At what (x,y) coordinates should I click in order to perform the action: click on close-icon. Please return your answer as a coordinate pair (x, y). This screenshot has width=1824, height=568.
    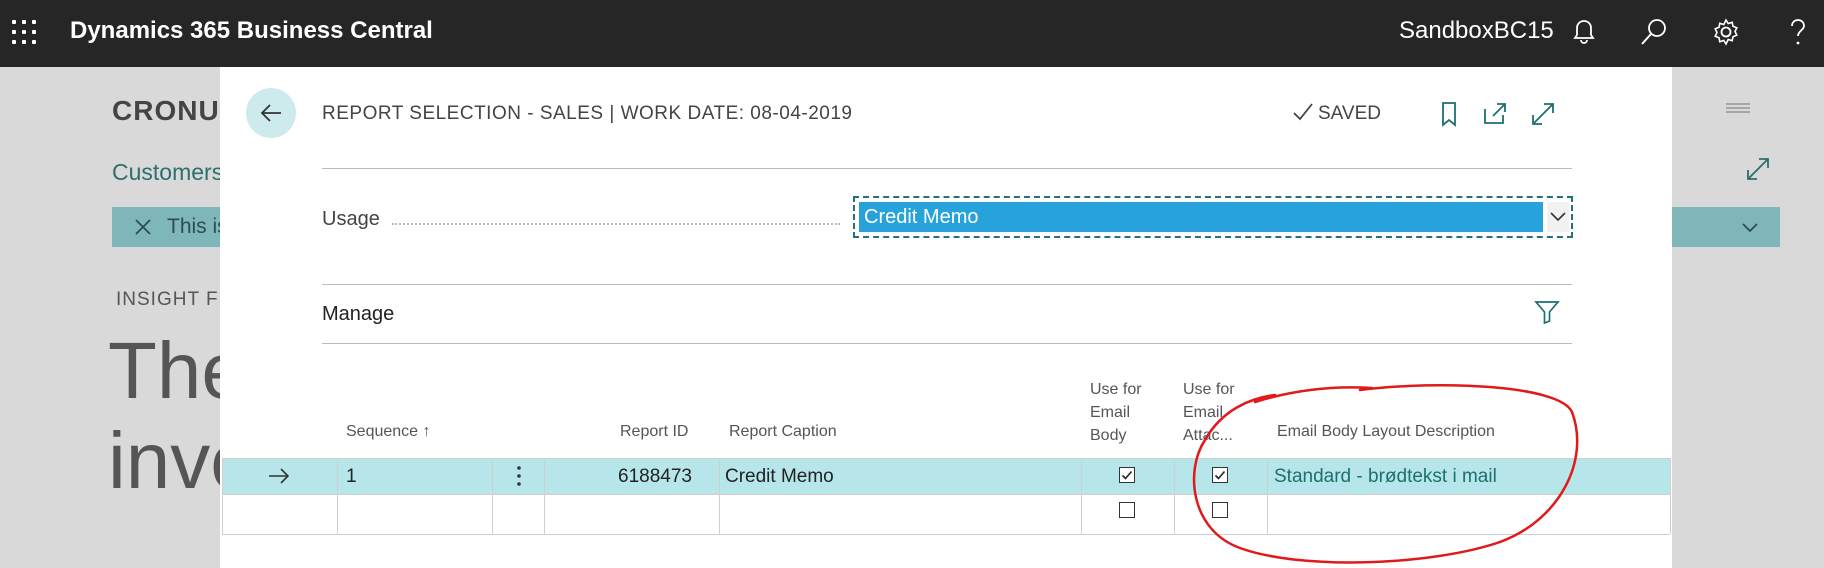
    Looking at the image, I should click on (143, 227).